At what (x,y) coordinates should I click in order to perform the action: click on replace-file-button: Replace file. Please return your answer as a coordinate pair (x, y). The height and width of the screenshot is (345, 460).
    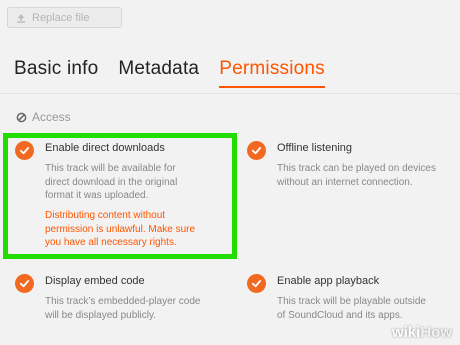
    Looking at the image, I should click on (64, 17).